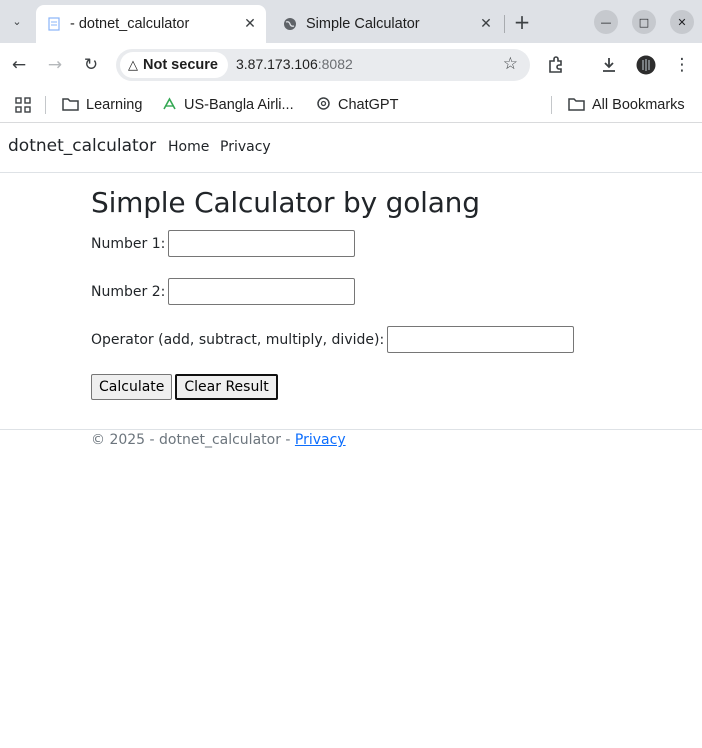 This screenshot has width=702, height=748. Describe the element at coordinates (262, 291) in the screenshot. I see `number2-input` at that location.